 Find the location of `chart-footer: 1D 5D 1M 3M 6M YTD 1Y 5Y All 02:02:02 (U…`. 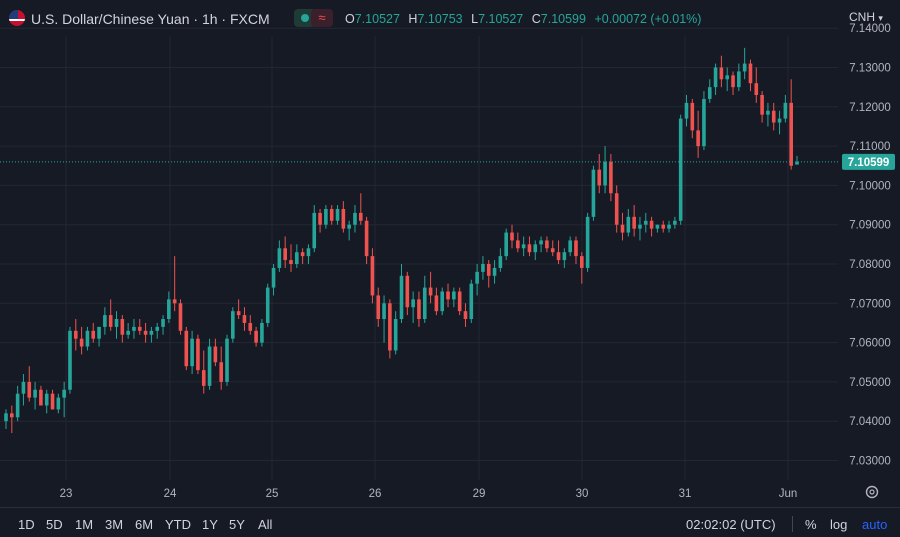

chart-footer: 1D 5D 1M 3M 6M YTD 1Y 5Y All 02:02:02 (U… is located at coordinates (450, 522).